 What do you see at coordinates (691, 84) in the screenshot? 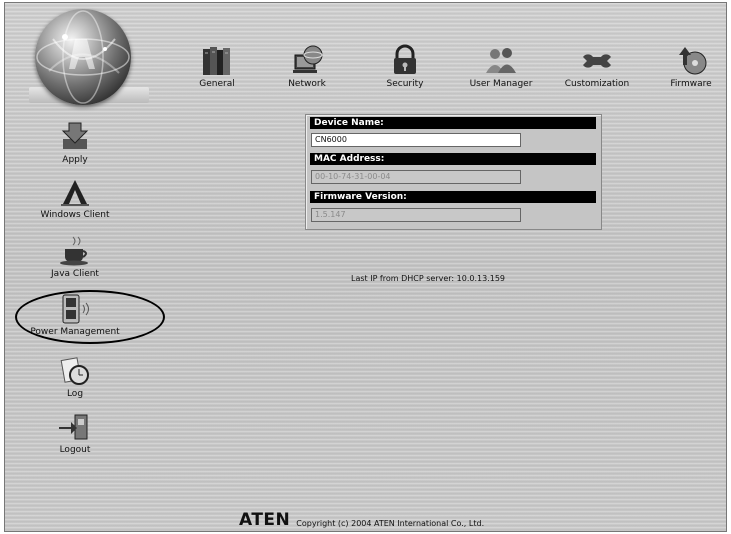
I see `toolbar-label-firmware: Firmware` at bounding box center [691, 84].